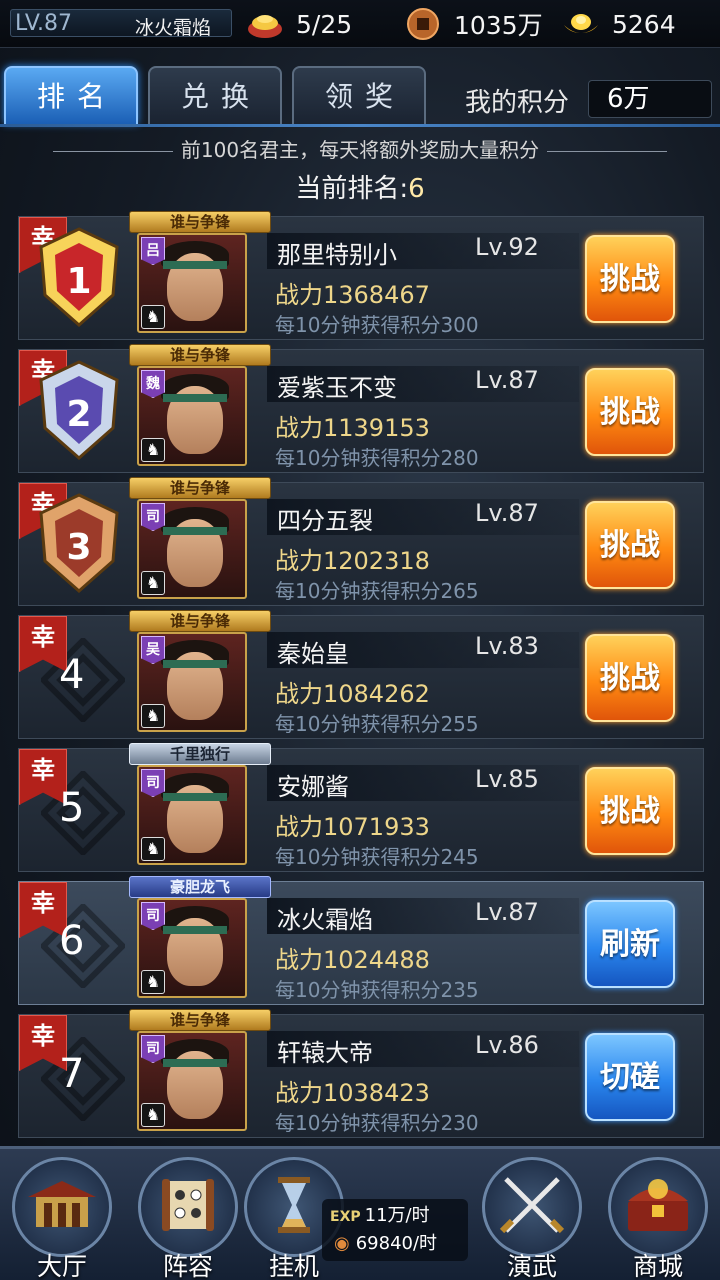 The width and height of the screenshot is (720, 1280). I want to click on copper-stat: 1035万, so click(473, 24).